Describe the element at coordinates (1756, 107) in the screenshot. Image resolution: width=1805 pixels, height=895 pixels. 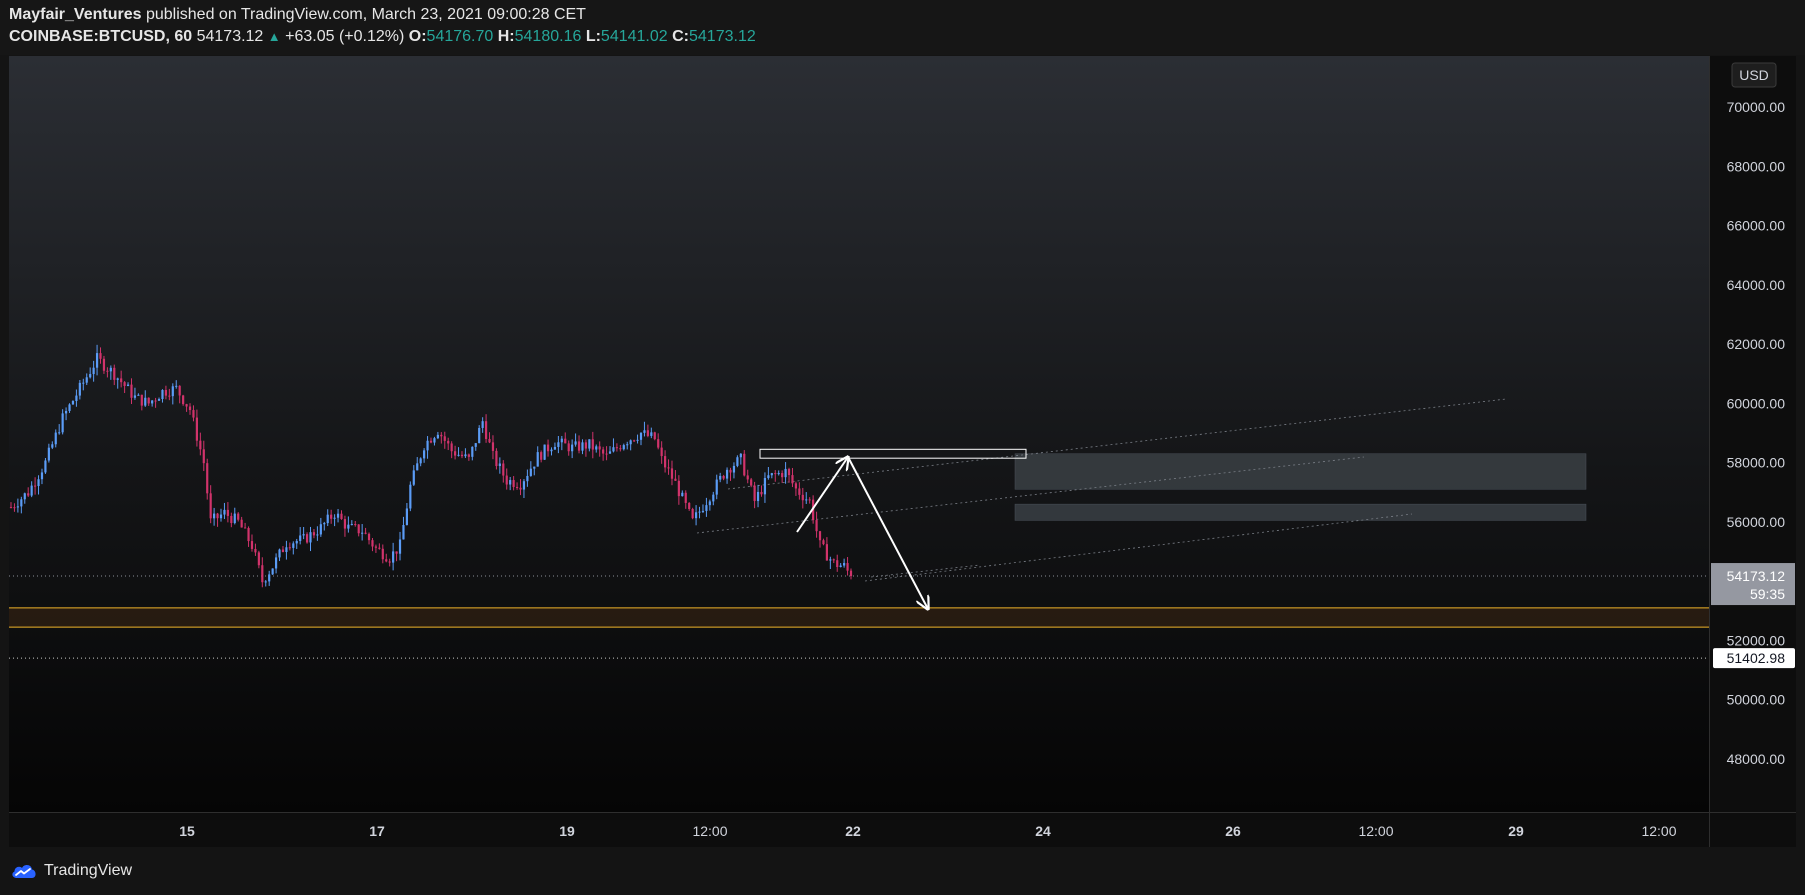
I see `y-tick-label: 70000.00` at that location.